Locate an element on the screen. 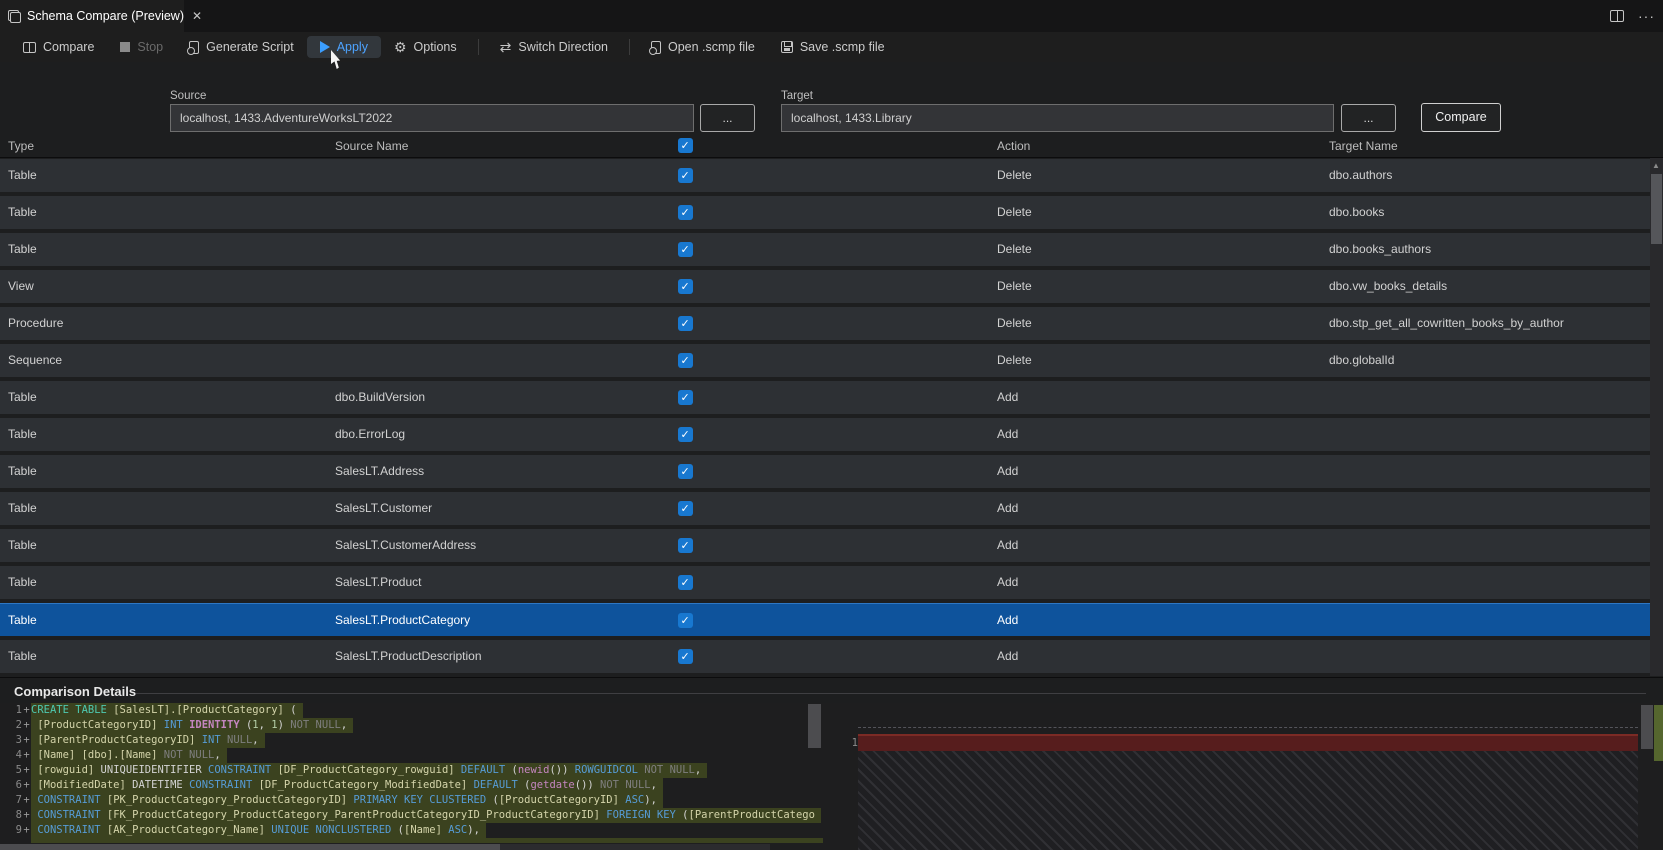 The image size is (1663, 850). code-line-partial is located at coordinates (427, 840).